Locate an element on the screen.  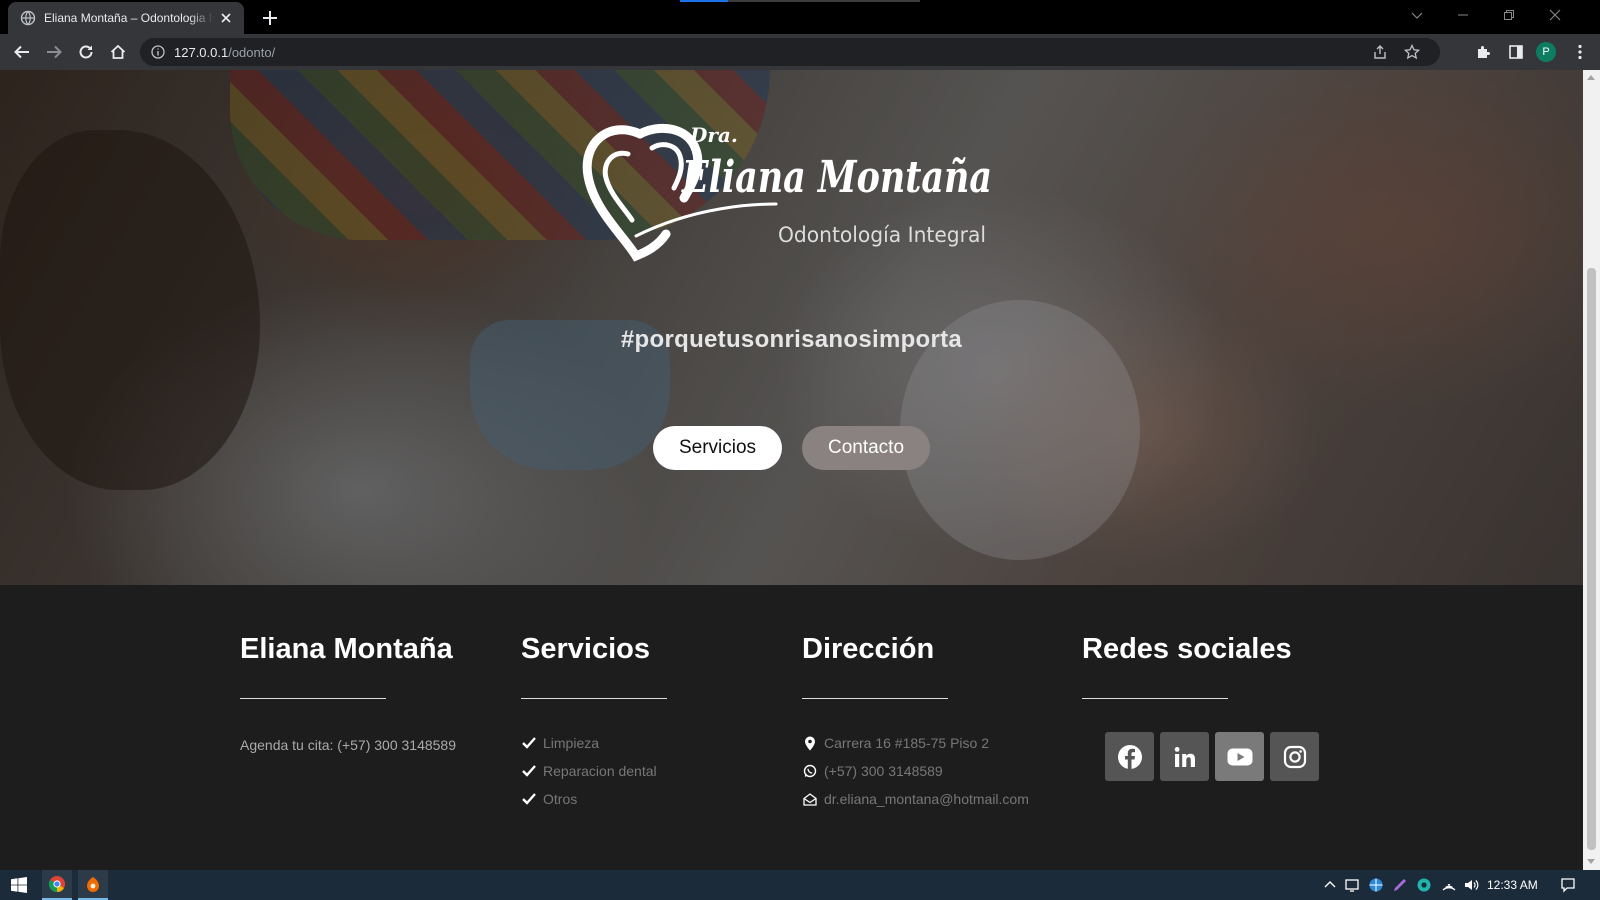
tray-globe-icon is located at coordinates (1376, 885).